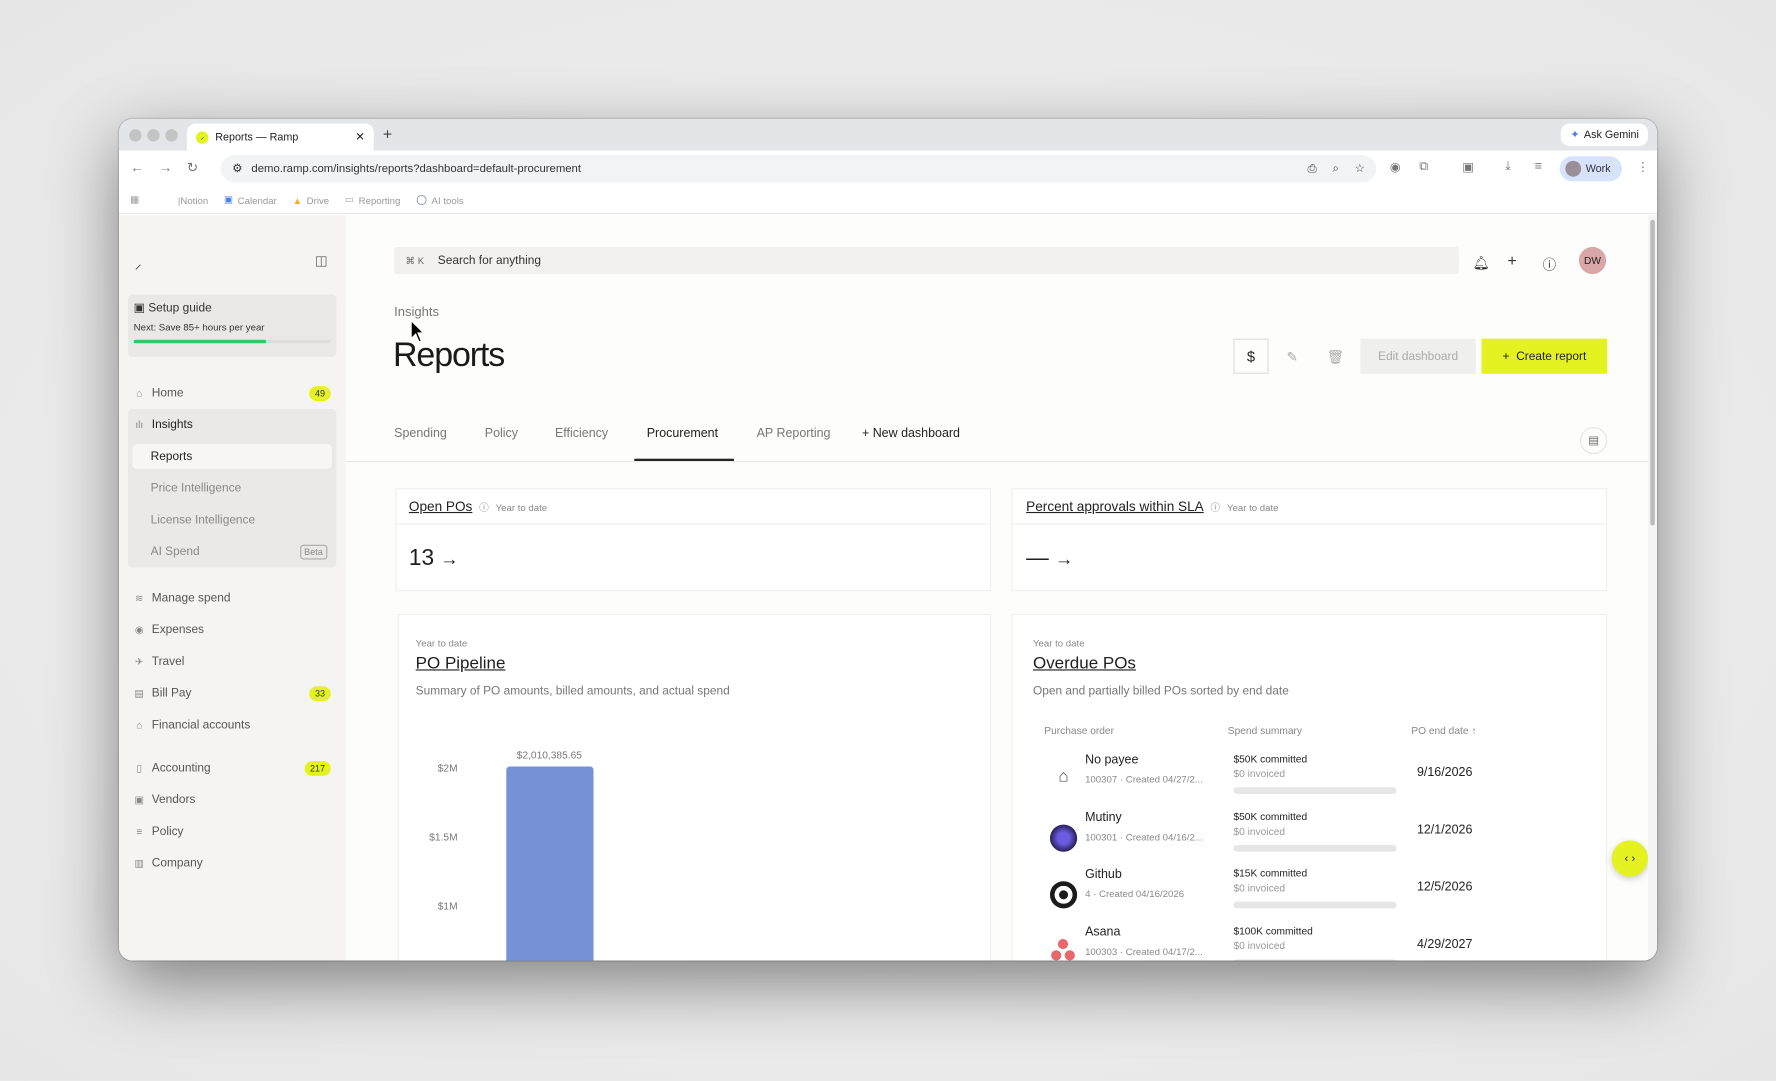  What do you see at coordinates (318, 200) in the screenshot?
I see `bookmark-label: Drive` at bounding box center [318, 200].